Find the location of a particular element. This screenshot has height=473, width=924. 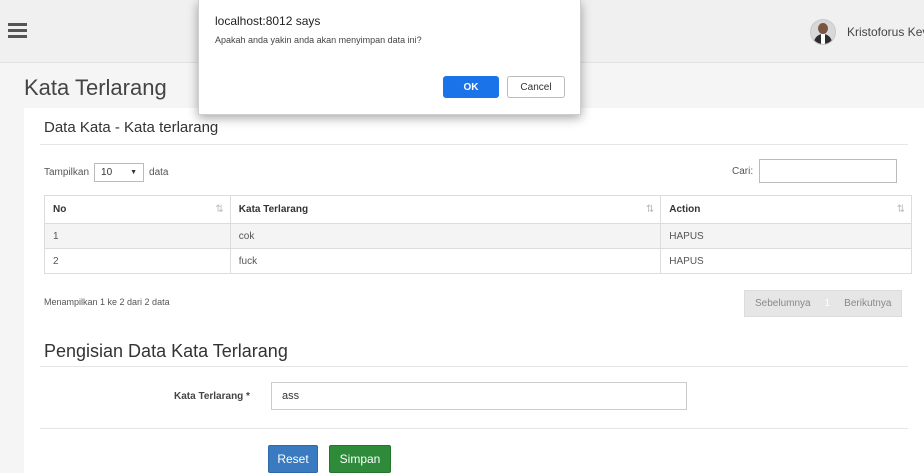

ok-button: OK is located at coordinates (471, 87).